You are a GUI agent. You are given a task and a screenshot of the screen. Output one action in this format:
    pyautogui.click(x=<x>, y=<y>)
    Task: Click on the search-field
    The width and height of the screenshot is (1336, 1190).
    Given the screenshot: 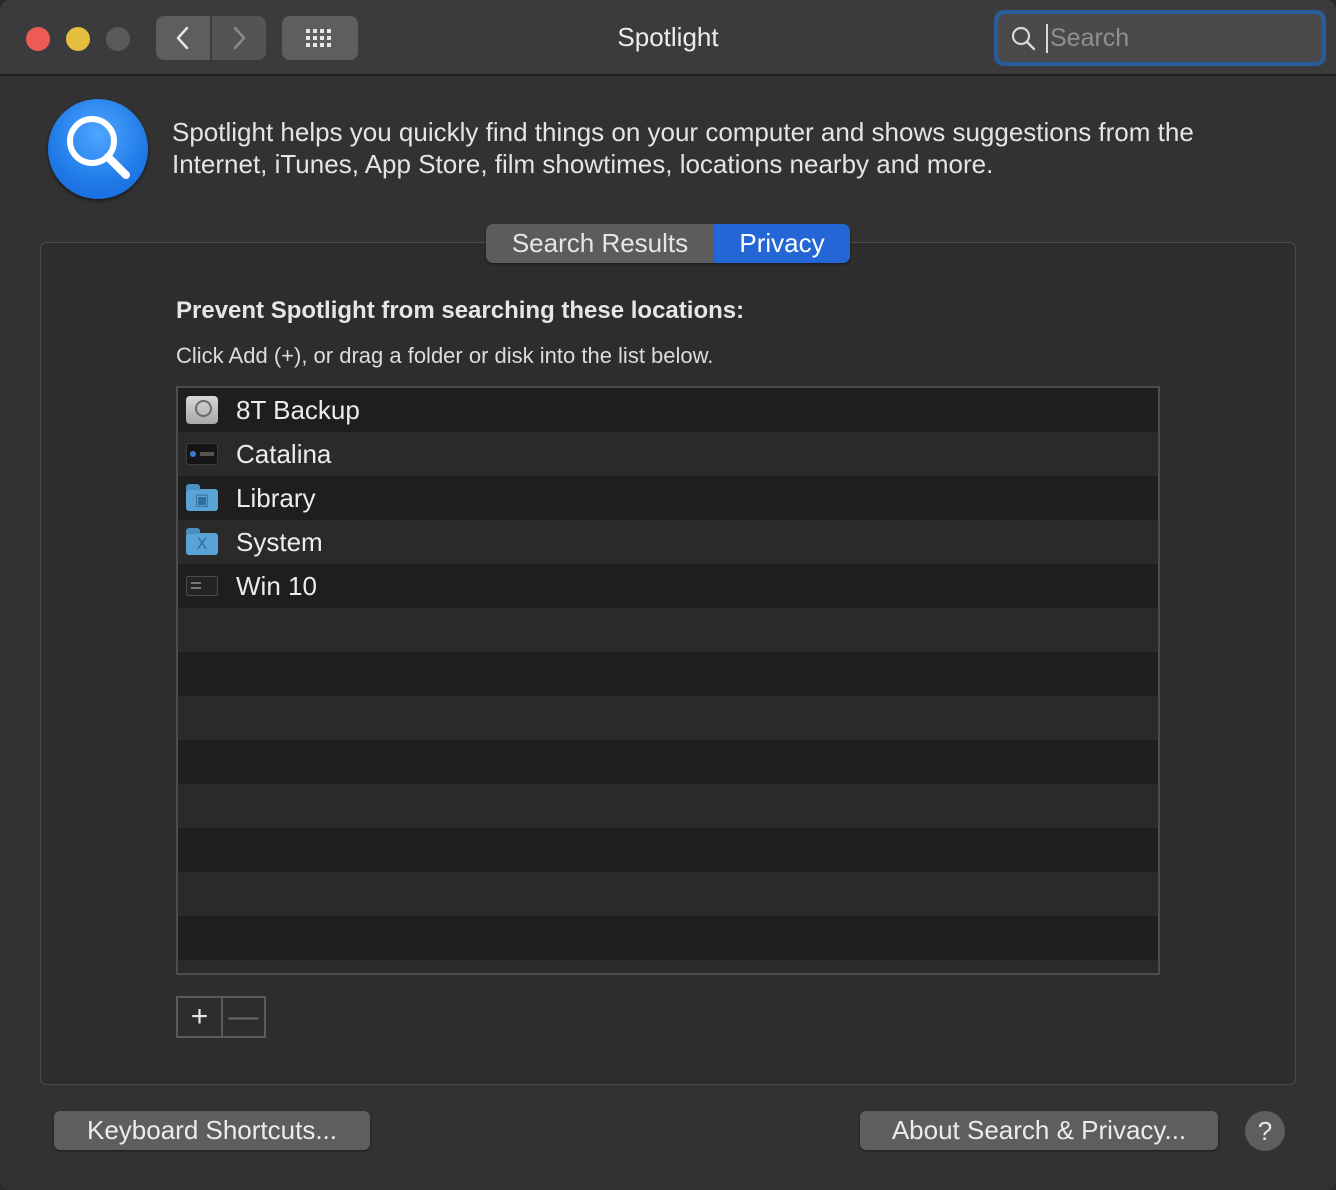 What is the action you would take?
    pyautogui.click(x=1160, y=38)
    